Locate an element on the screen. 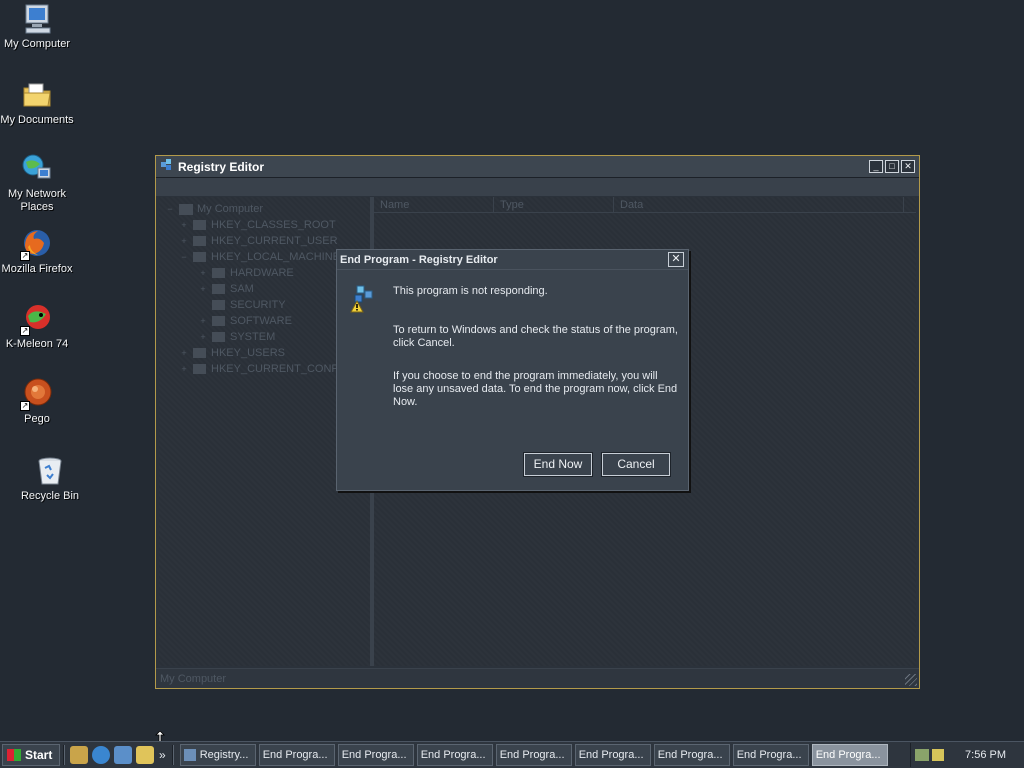 This screenshot has height=768, width=1024. dialog-close-button: ✕ is located at coordinates (676, 259).